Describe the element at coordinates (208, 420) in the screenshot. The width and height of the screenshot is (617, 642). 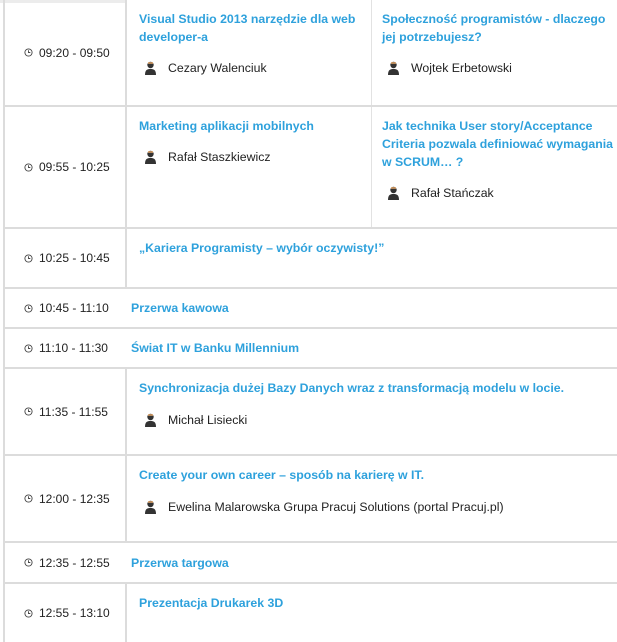
I see `speaker-name: Michał Lisiecki` at that location.